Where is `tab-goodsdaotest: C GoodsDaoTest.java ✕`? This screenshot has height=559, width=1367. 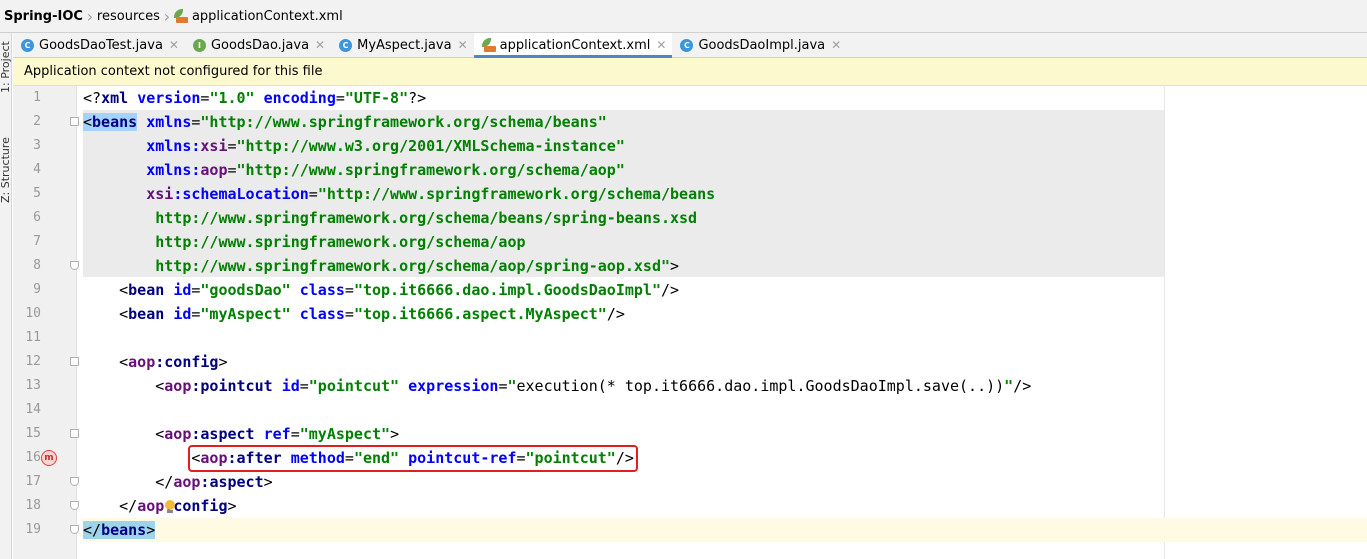
tab-goodsdaotest: C GoodsDaoTest.java ✕ is located at coordinates (99, 45).